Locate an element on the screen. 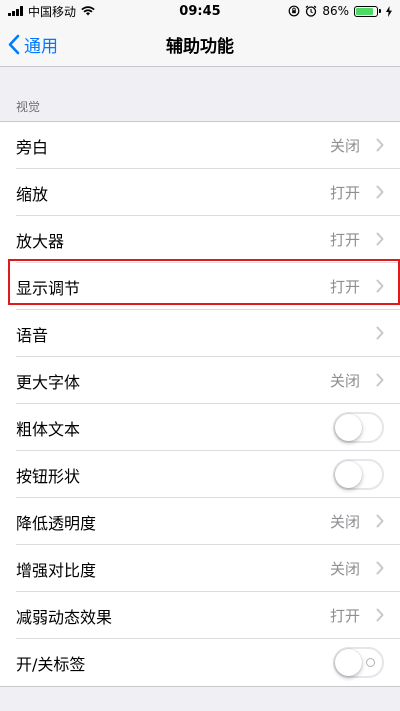  row-label: 语音 is located at coordinates (32, 335).